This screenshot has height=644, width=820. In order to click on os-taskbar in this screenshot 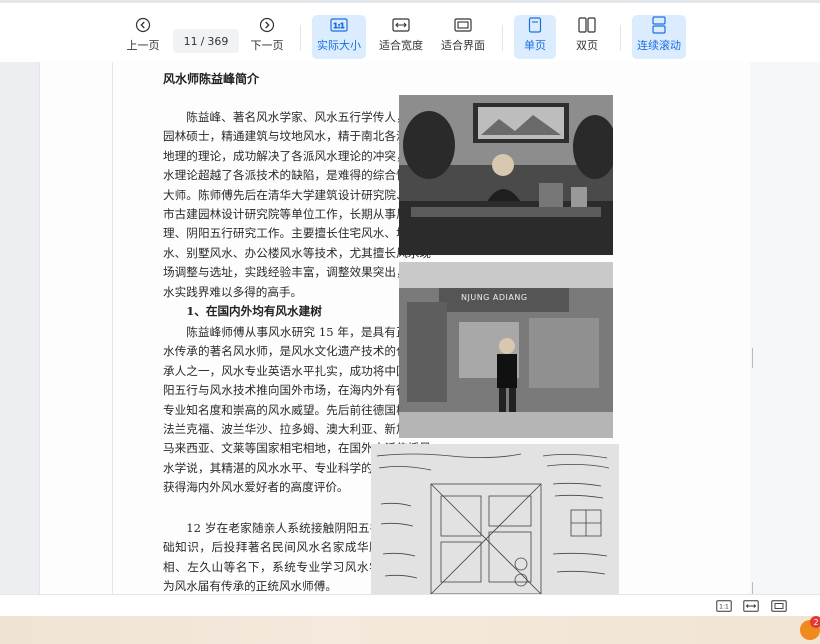, I will do `click(410, 630)`.